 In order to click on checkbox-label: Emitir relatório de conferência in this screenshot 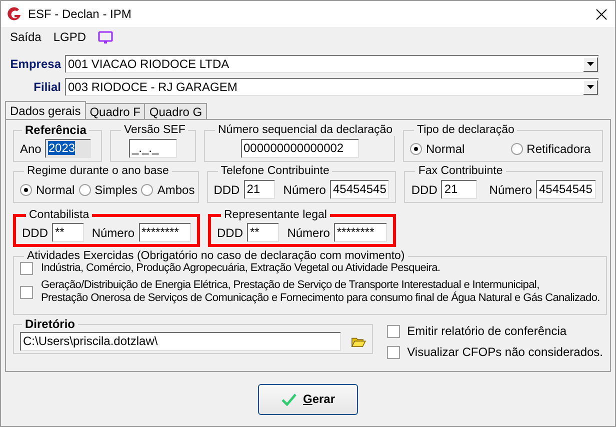, I will do `click(487, 331)`.